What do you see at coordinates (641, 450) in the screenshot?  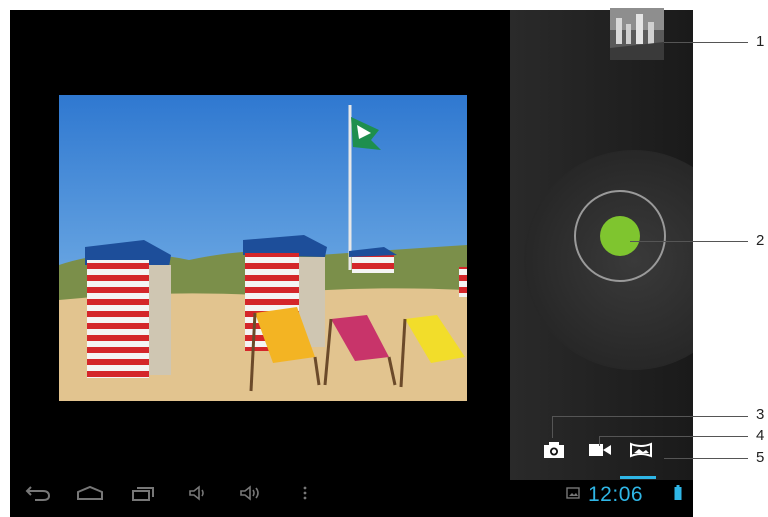 I see `panorama-mode-icon` at bounding box center [641, 450].